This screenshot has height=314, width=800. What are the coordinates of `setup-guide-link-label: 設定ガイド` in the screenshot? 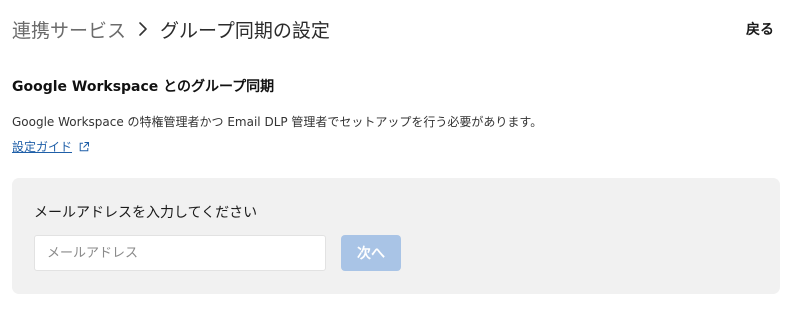 It's located at (42, 147).